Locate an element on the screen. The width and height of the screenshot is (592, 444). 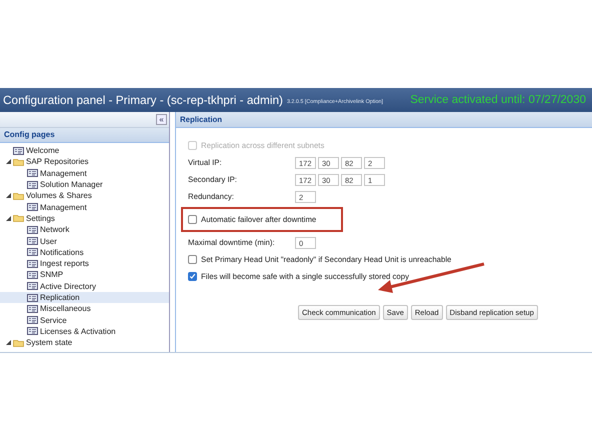
tree-item: Volumes & Shares is located at coordinates (59, 195).